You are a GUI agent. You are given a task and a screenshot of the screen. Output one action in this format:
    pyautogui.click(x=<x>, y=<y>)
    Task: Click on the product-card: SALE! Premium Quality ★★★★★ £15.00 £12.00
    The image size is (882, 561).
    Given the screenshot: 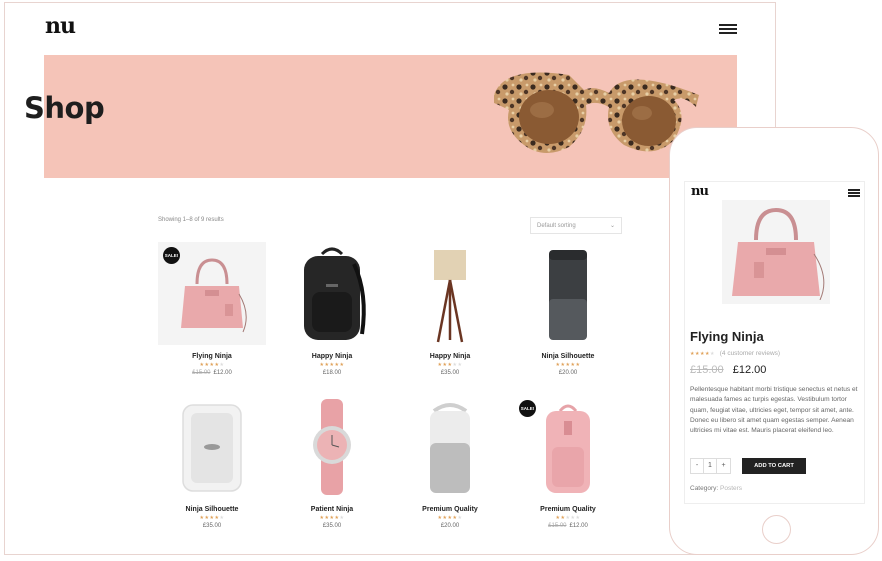 What is the action you would take?
    pyautogui.click(x=568, y=462)
    